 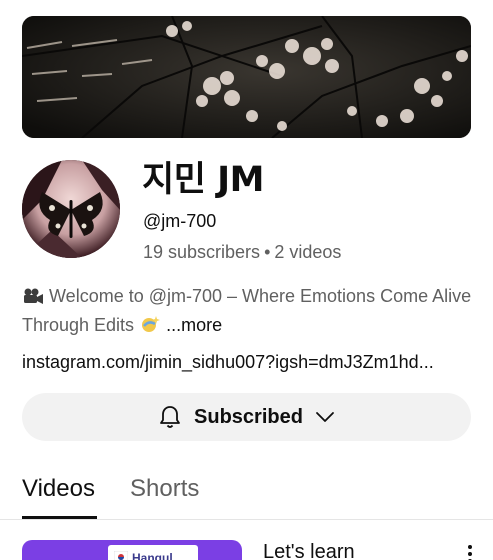 I want to click on description-more-link: ...more, so click(x=194, y=325).